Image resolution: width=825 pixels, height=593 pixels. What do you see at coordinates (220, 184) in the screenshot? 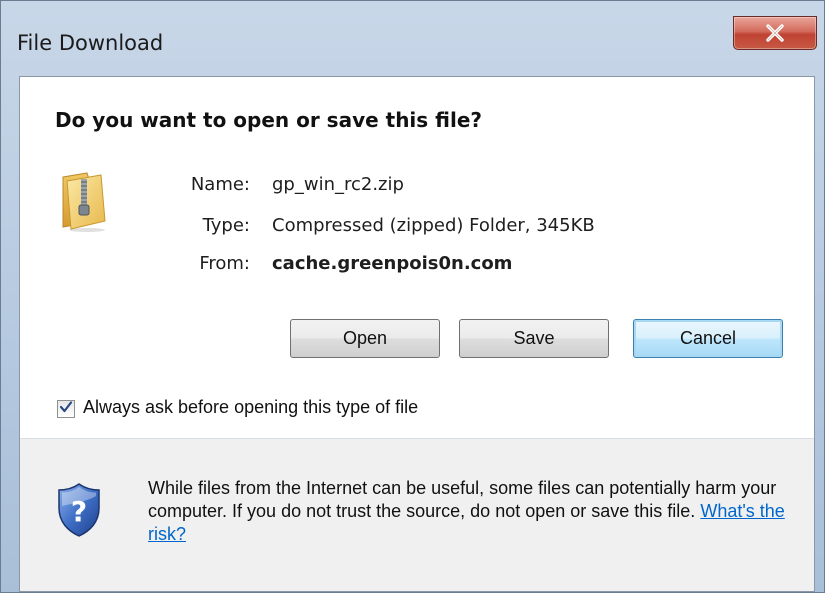
I see `name-label: Name:` at bounding box center [220, 184].